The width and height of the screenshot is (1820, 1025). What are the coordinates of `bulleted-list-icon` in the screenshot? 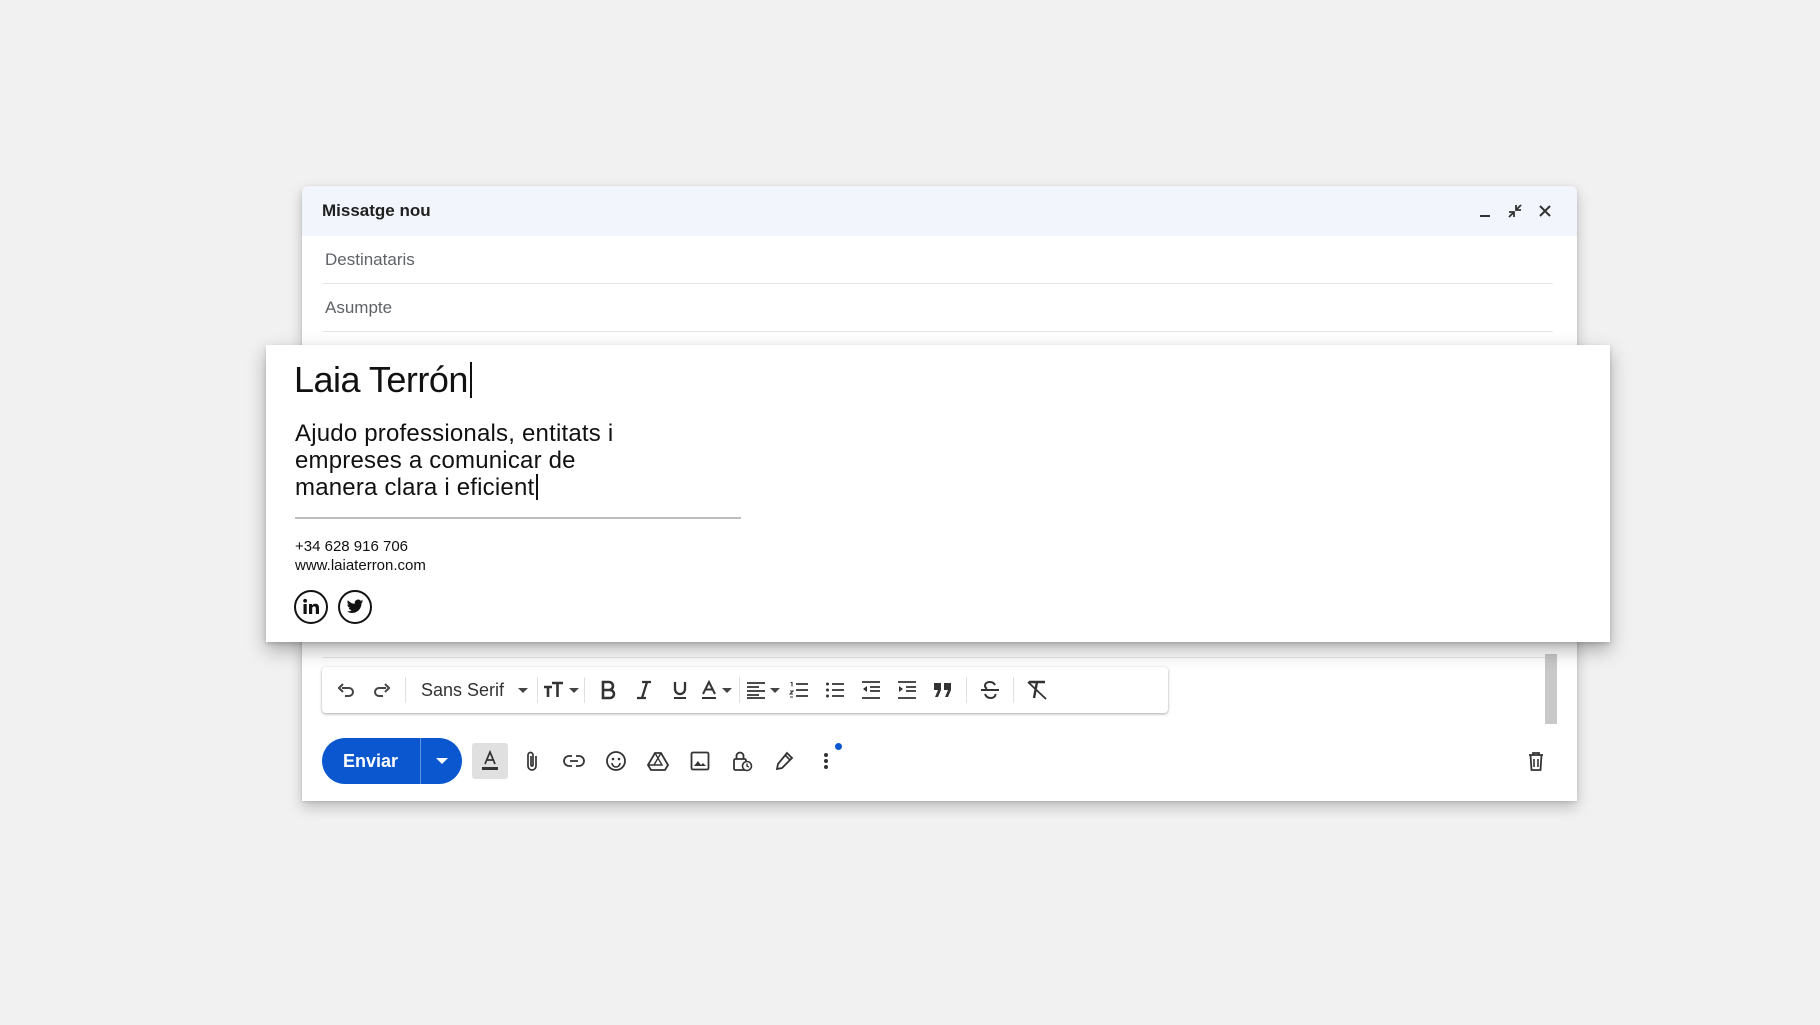 It's located at (835, 690).